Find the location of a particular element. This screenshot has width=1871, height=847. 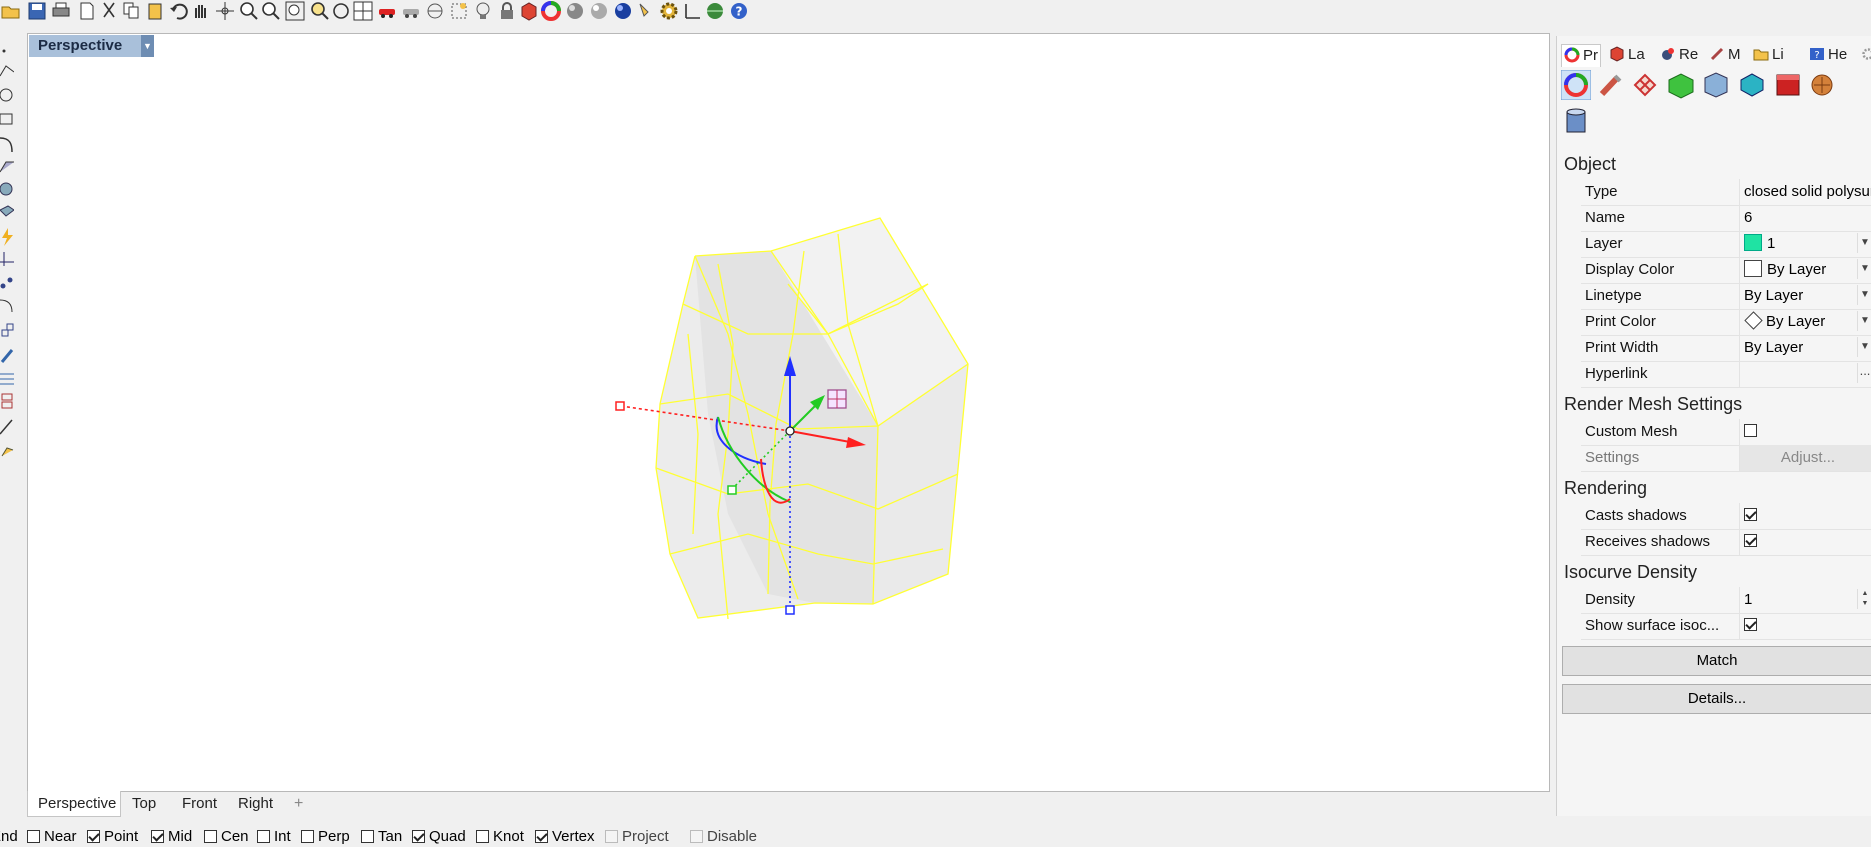

polysurface-object is located at coordinates (812, 418).